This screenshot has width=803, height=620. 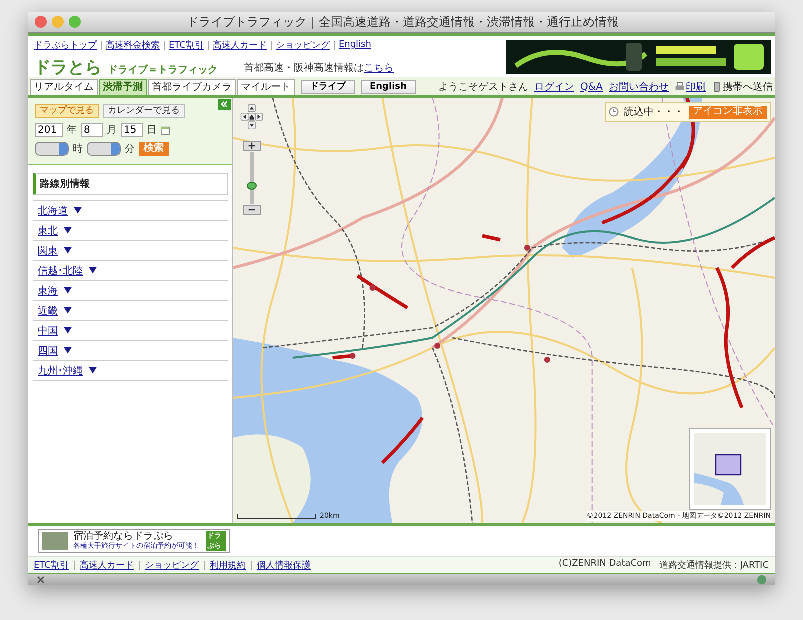 What do you see at coordinates (591, 87) in the screenshot?
I see `header-link: Q&A` at bounding box center [591, 87].